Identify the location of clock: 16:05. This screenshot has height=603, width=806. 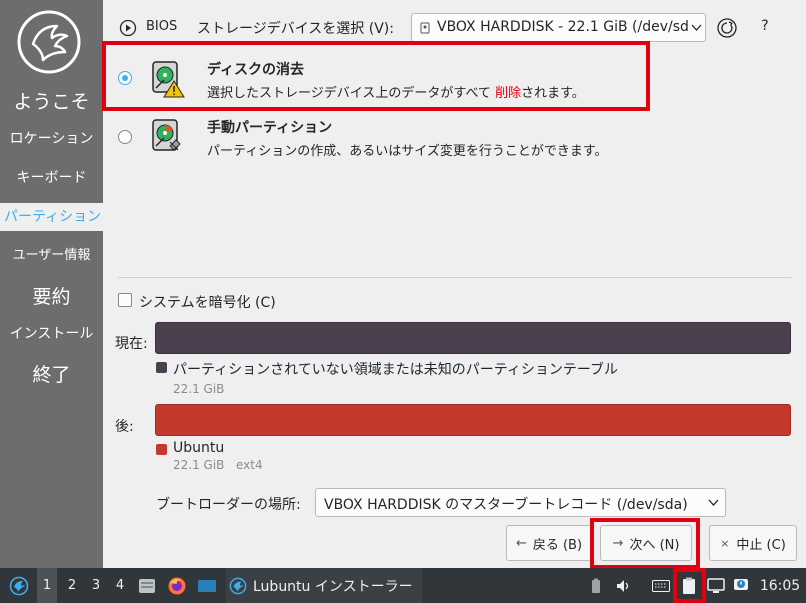
(780, 585).